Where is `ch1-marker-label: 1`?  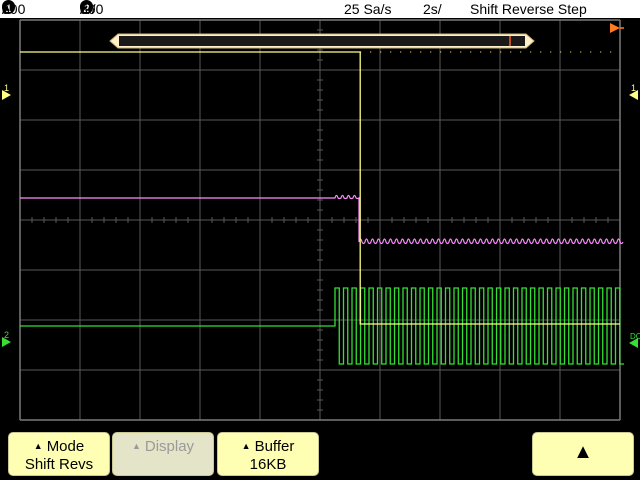 ch1-marker-label: 1 is located at coordinates (6, 88).